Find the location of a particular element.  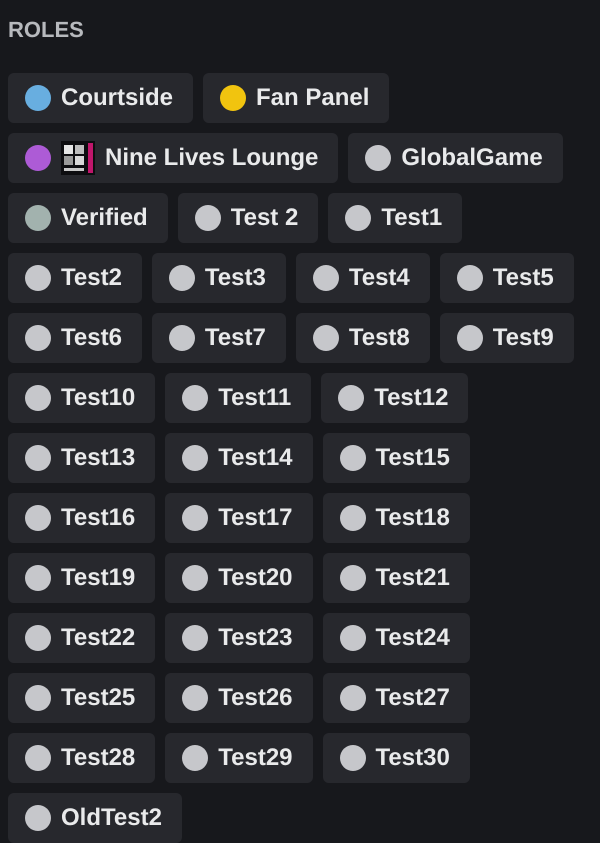

role-name: Test6 is located at coordinates (91, 338).